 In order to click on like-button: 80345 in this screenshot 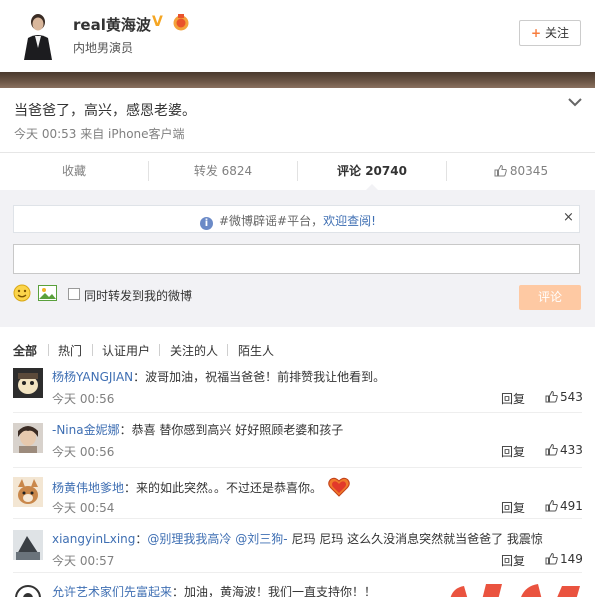, I will do `click(521, 171)`.